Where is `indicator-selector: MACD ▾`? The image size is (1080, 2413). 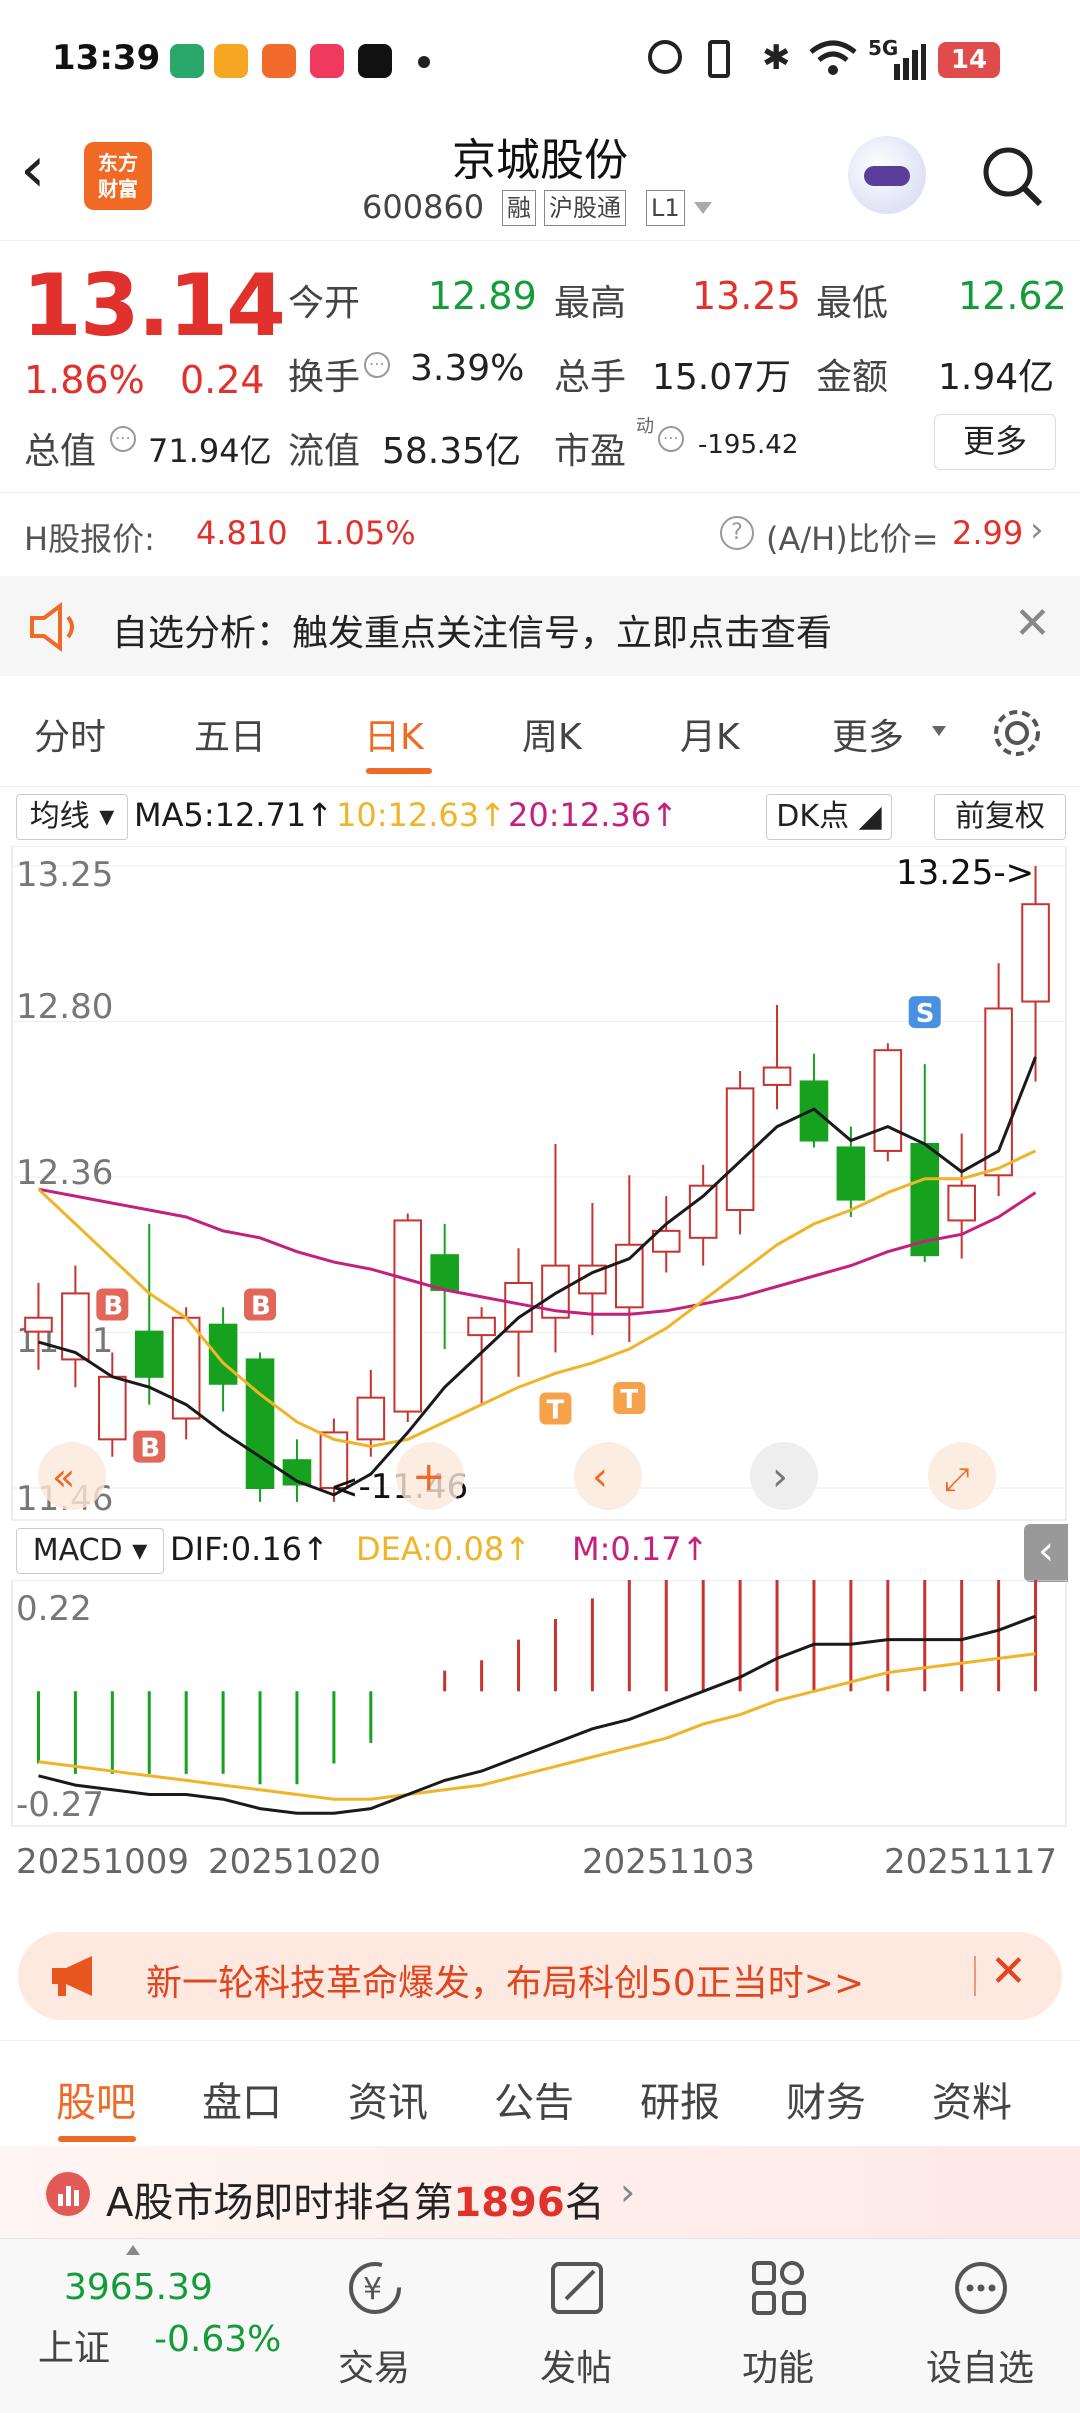
indicator-selector: MACD ▾ is located at coordinates (90, 1551).